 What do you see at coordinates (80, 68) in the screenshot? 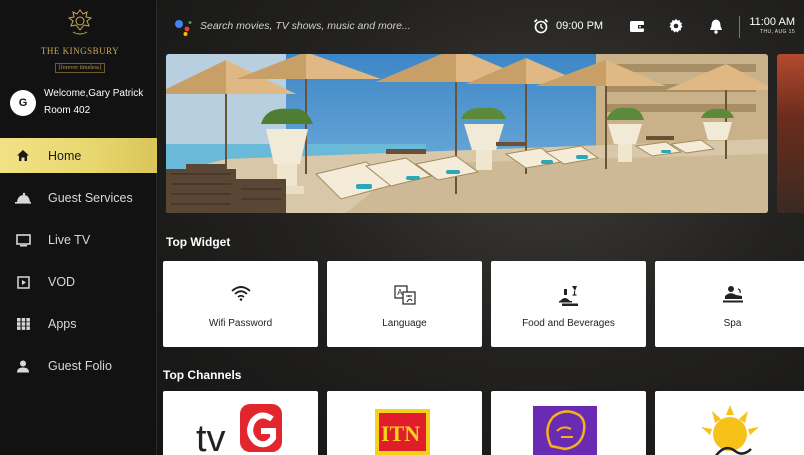
I see `hotel-tagline: [forever timeless]` at bounding box center [80, 68].